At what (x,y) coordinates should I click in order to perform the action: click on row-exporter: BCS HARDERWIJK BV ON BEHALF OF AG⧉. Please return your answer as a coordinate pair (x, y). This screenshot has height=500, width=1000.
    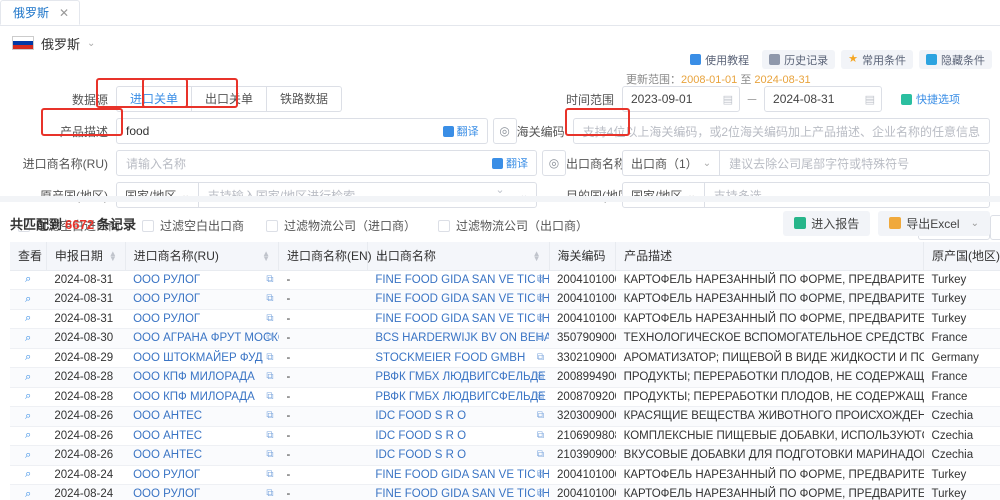
    Looking at the image, I should click on (458, 338).